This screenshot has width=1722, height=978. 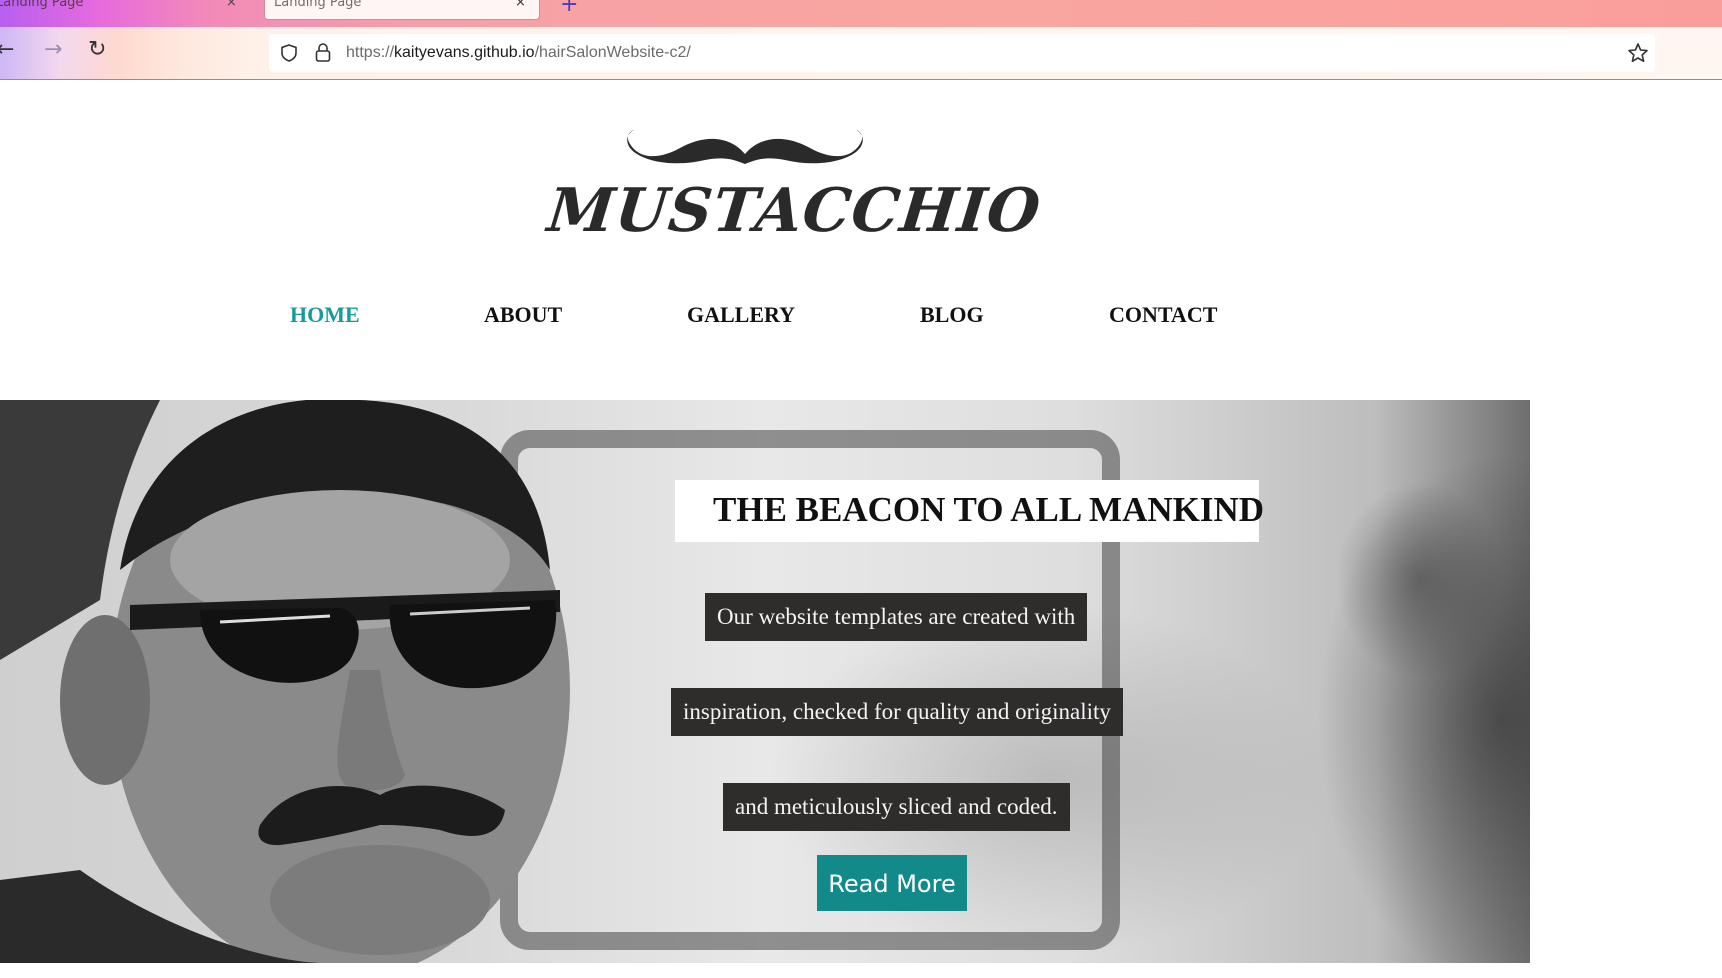 I want to click on nav-blog: BLOG, so click(x=952, y=315).